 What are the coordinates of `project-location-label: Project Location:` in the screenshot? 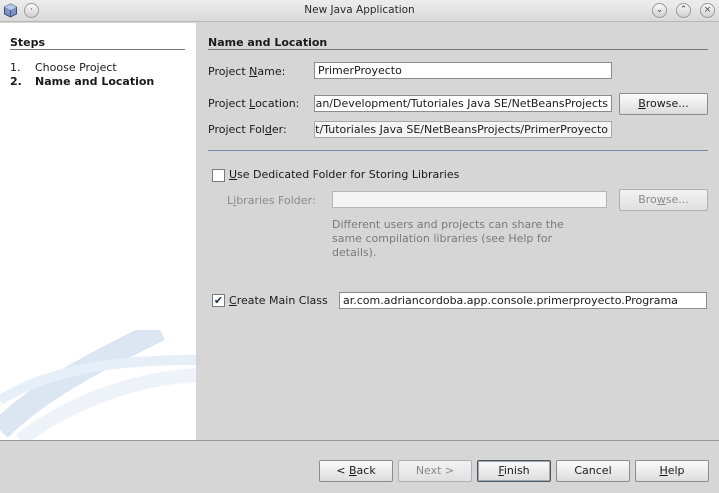 It's located at (254, 103).